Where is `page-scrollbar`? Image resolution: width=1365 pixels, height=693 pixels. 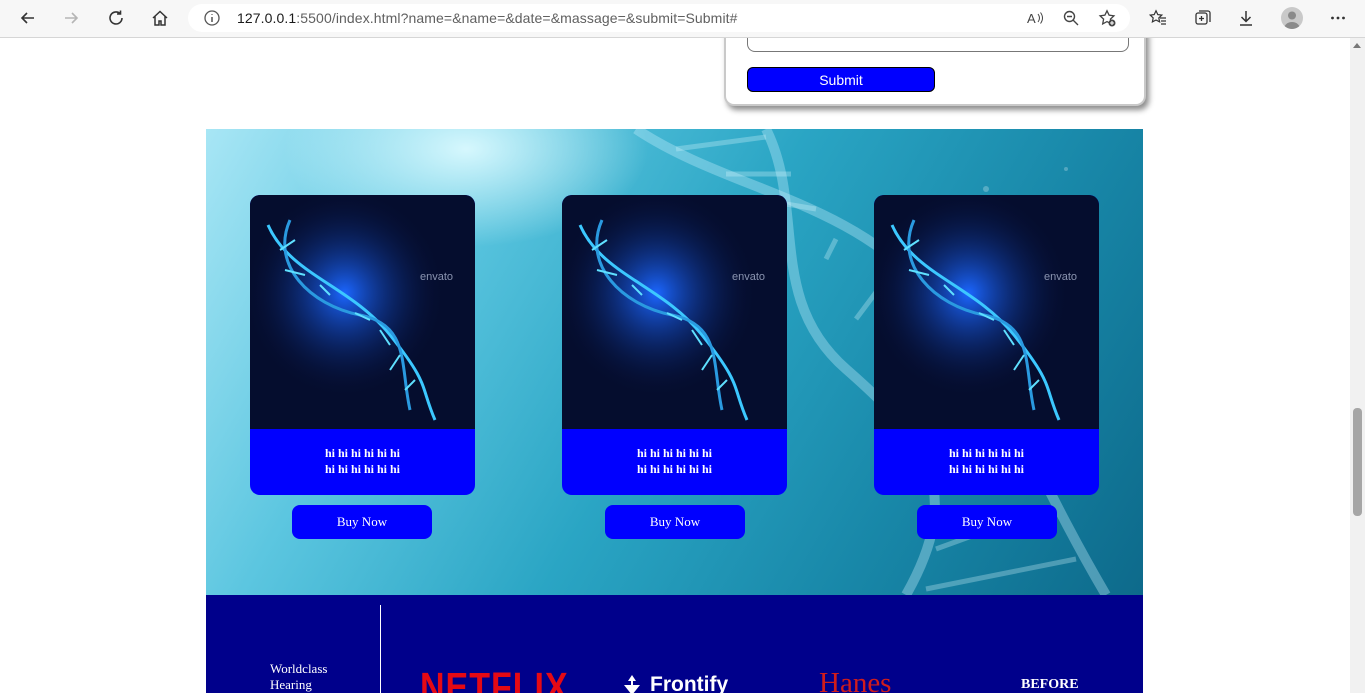 page-scrollbar is located at coordinates (1357, 365).